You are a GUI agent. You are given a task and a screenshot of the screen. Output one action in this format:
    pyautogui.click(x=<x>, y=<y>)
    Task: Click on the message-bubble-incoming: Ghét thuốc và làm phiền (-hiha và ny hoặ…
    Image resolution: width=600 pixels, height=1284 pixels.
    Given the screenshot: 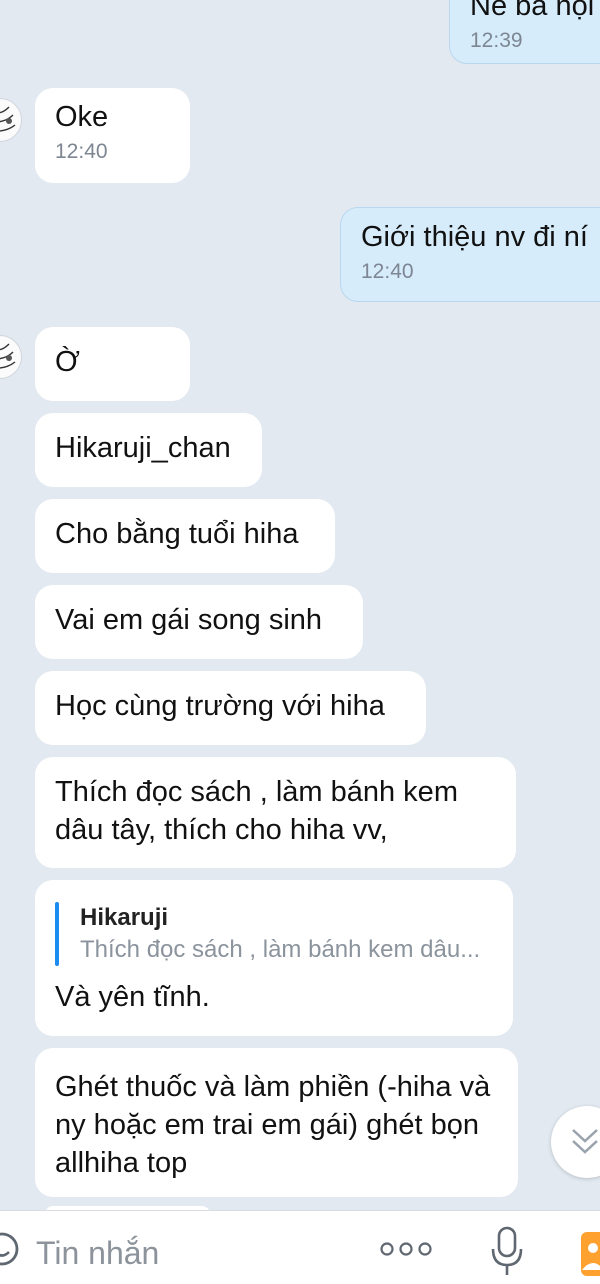 What is the action you would take?
    pyautogui.click(x=276, y=1122)
    